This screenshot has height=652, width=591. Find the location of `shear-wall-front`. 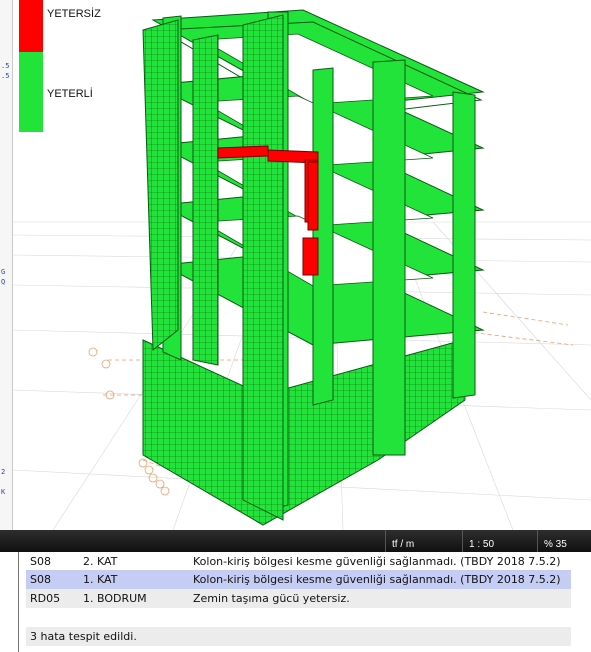

shear-wall-front is located at coordinates (263, 267).